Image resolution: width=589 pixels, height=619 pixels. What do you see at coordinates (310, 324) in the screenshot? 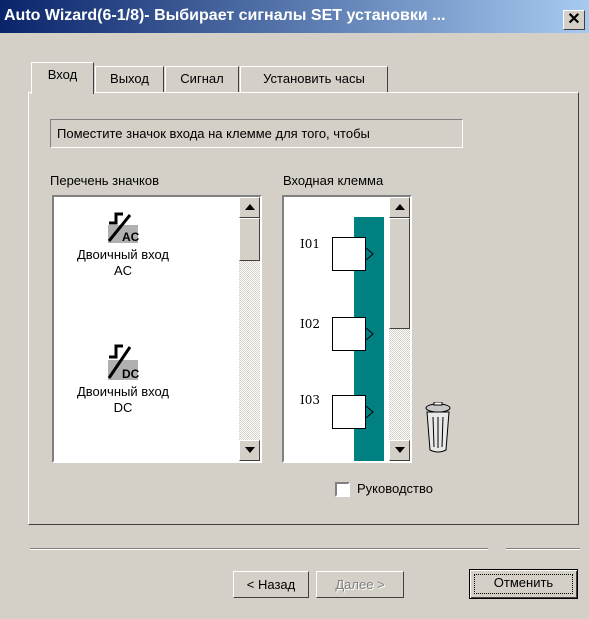
I see `terminal-label: I02` at bounding box center [310, 324].